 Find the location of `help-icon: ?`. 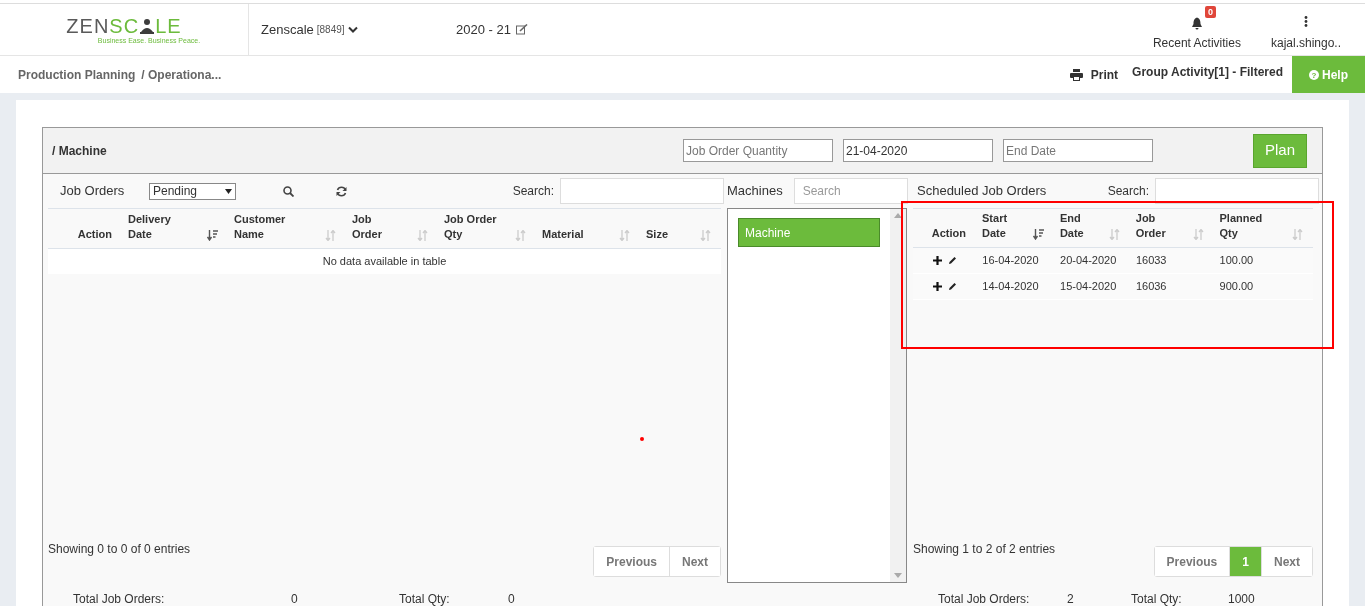

help-icon: ? is located at coordinates (1314, 74).